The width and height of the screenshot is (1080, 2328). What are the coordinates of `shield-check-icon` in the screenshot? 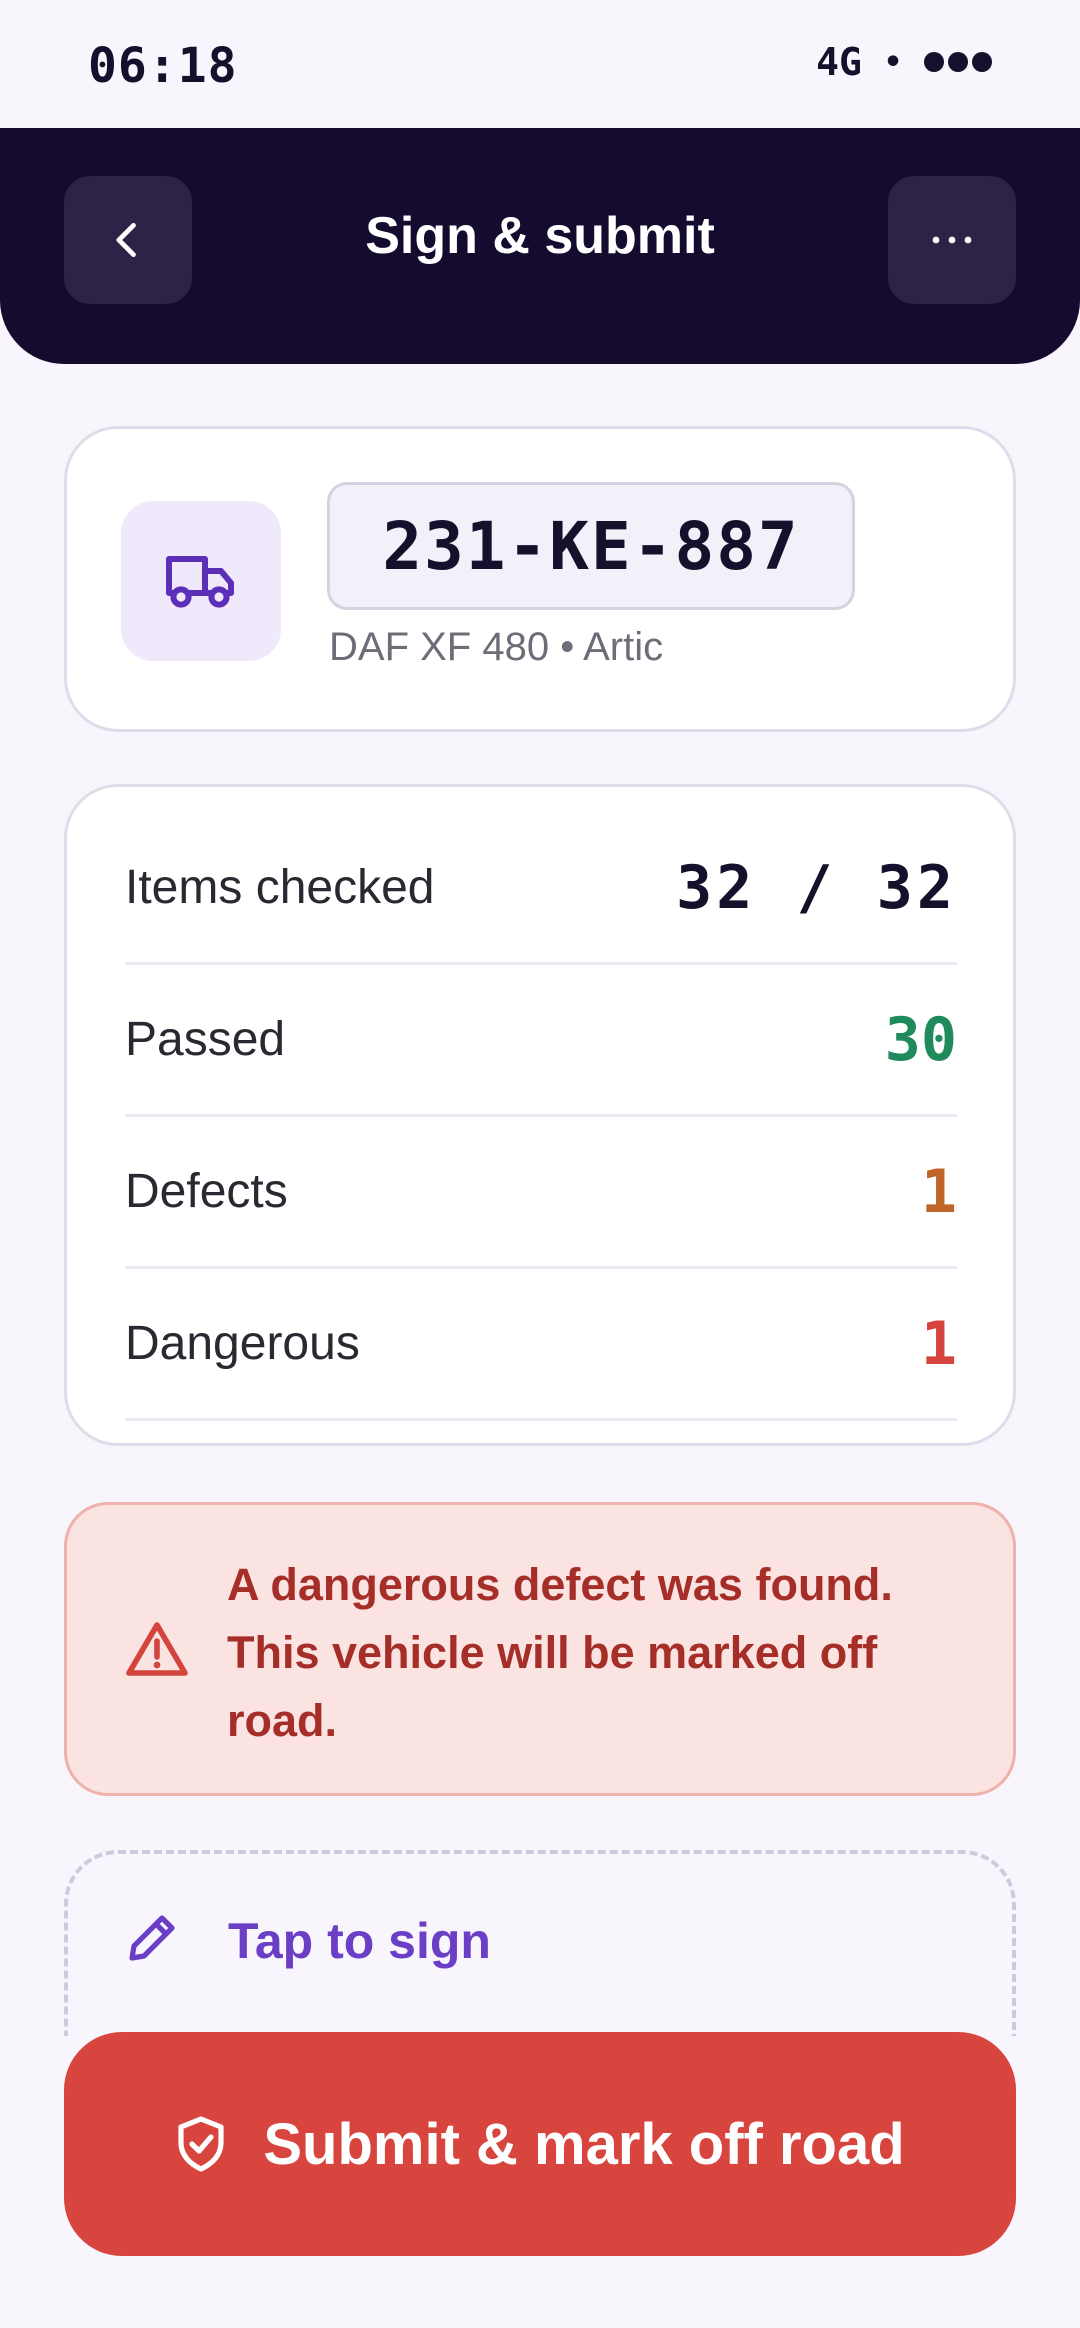 It's located at (201, 2144).